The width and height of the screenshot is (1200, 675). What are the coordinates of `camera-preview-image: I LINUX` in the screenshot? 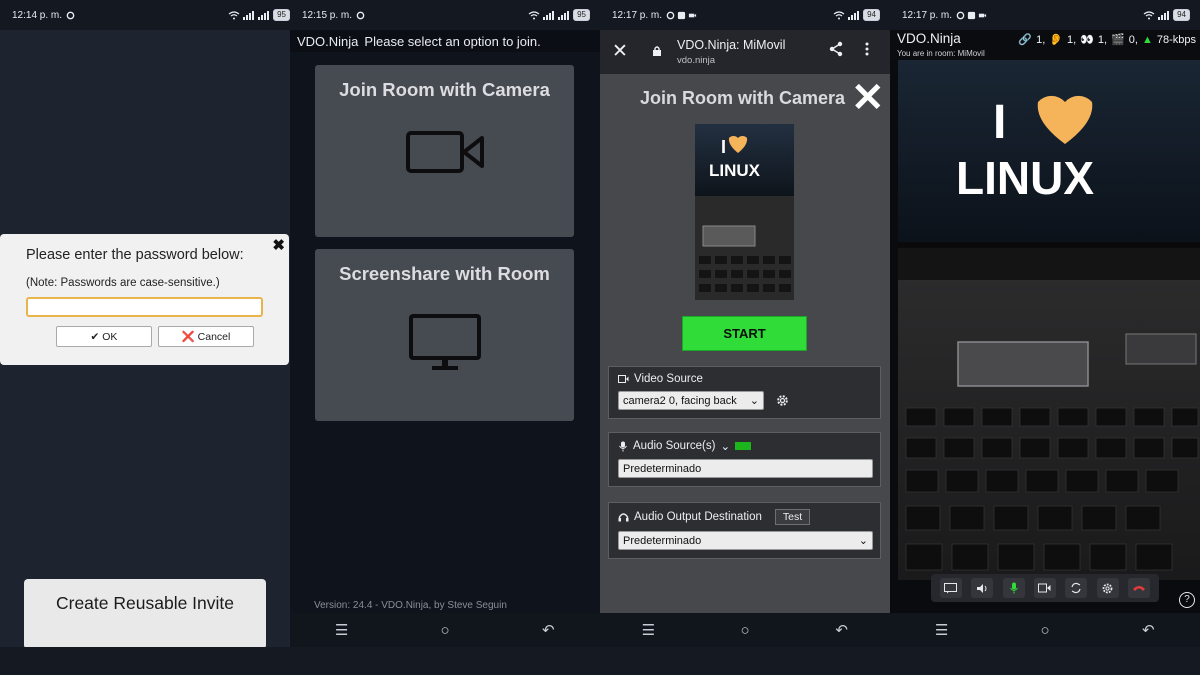 It's located at (744, 212).